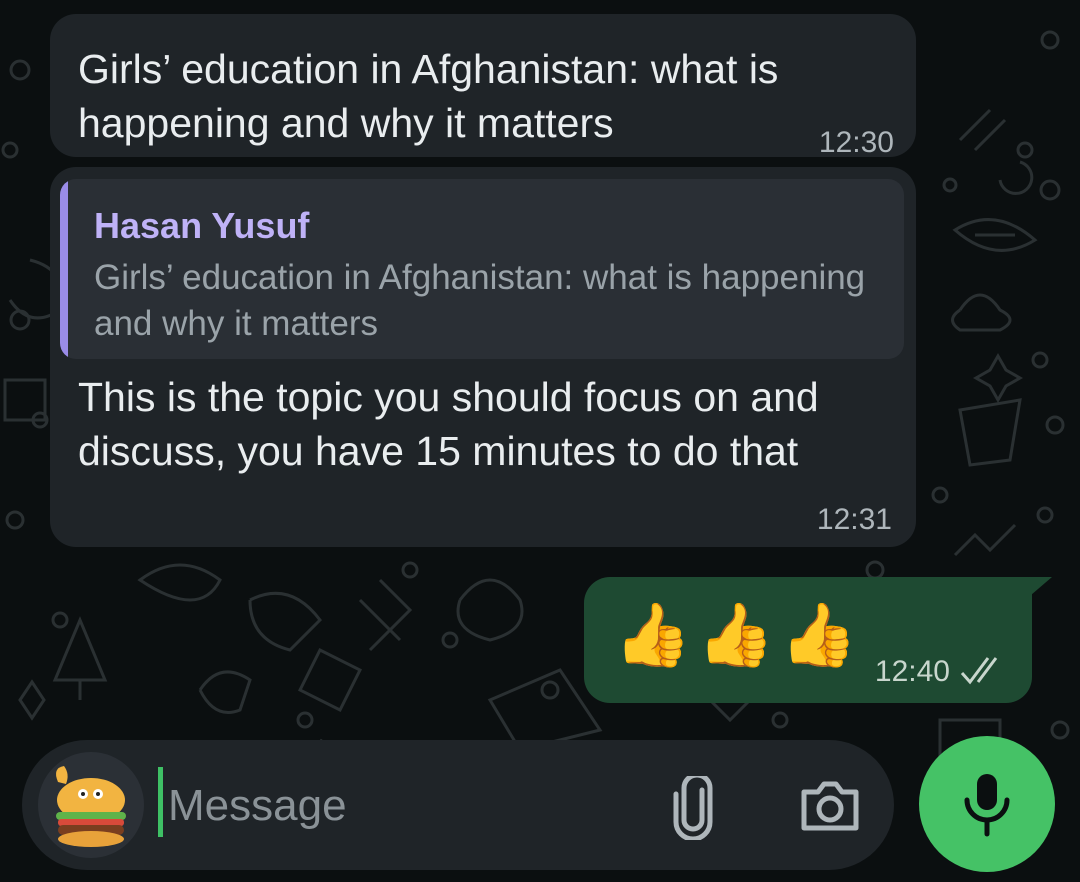  I want to click on message-time: 12:30, so click(856, 142).